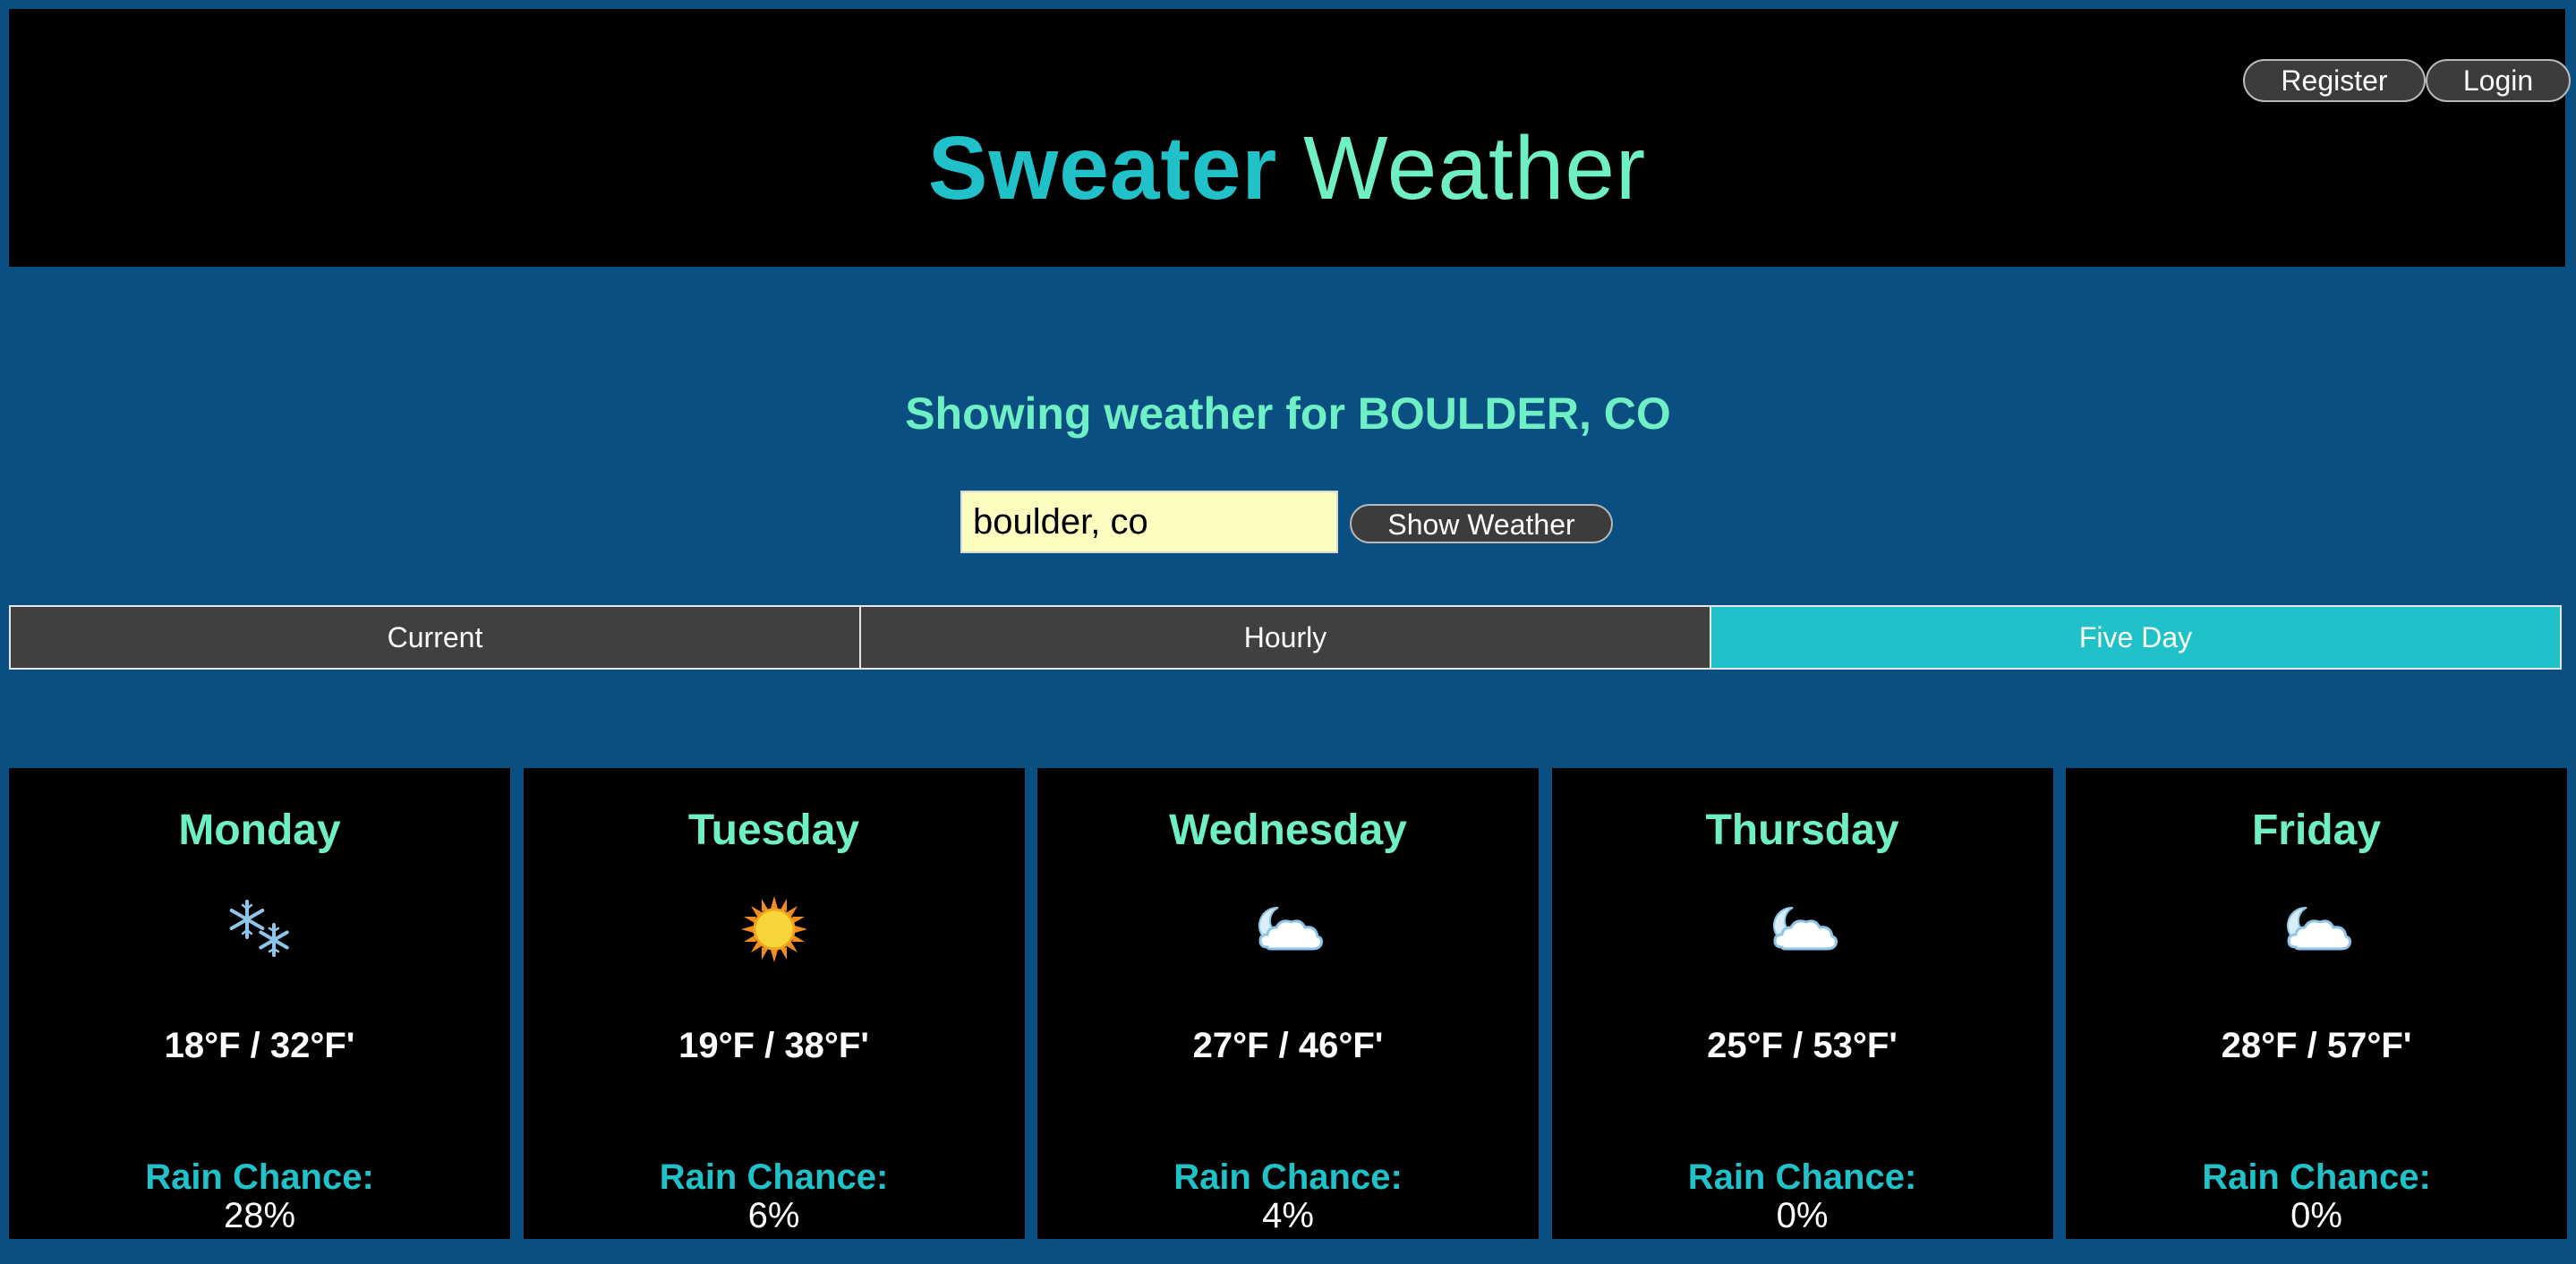 This screenshot has width=2576, height=1264. Describe the element at coordinates (2498, 80) in the screenshot. I see `login-button: Login` at that location.